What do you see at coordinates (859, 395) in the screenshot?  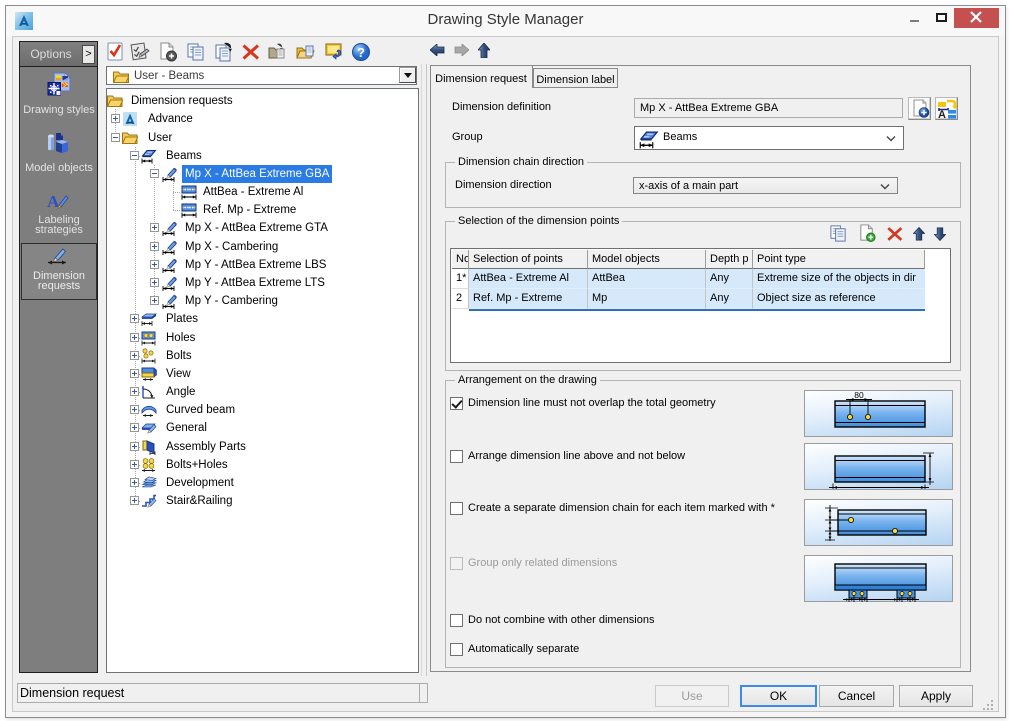 I see `svg-text: 80` at bounding box center [859, 395].